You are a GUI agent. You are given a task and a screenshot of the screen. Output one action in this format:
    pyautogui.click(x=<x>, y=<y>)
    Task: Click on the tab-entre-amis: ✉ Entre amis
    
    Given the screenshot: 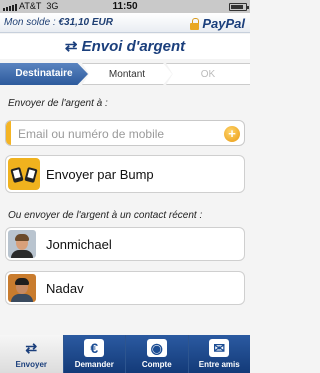 What is the action you would take?
    pyautogui.click(x=219, y=354)
    